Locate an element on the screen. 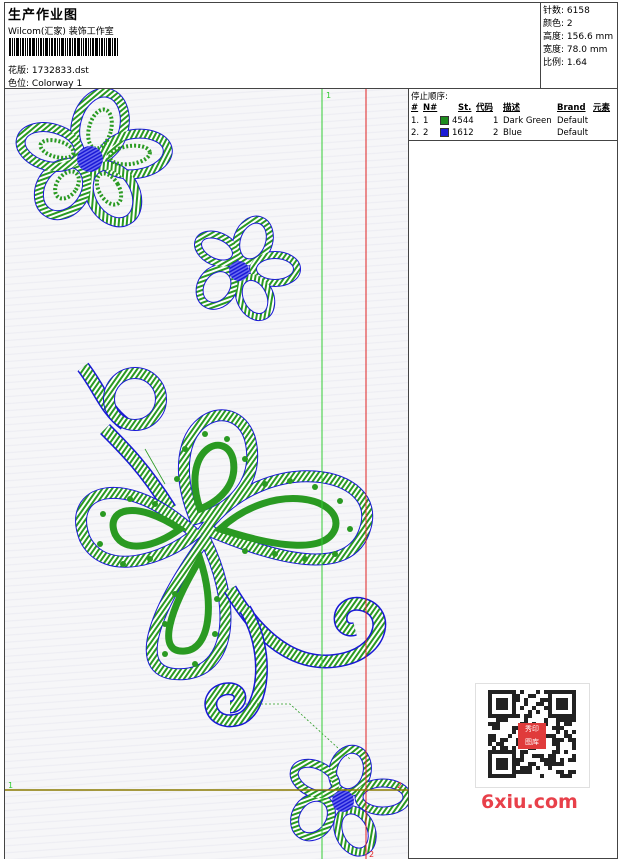 The width and height of the screenshot is (620, 861). pattern-line: 花版: 1732833.dst is located at coordinates (48, 69).